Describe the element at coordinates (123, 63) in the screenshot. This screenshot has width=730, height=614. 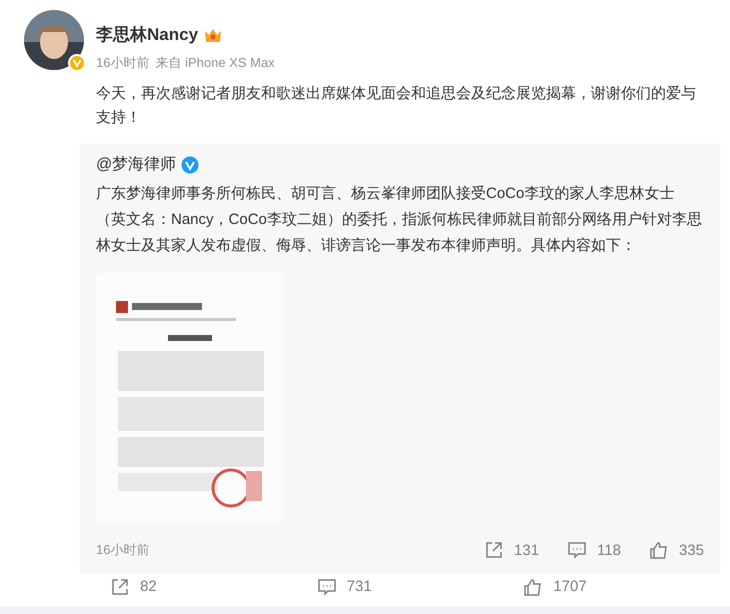
I see `post-time: 16小时前` at that location.